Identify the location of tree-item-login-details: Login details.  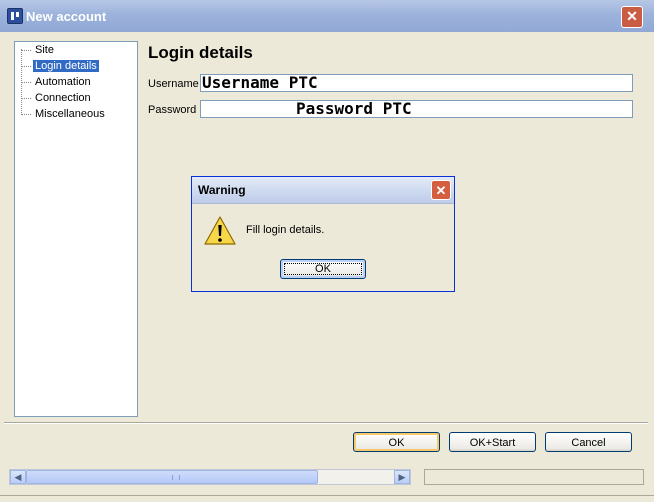
(60, 66).